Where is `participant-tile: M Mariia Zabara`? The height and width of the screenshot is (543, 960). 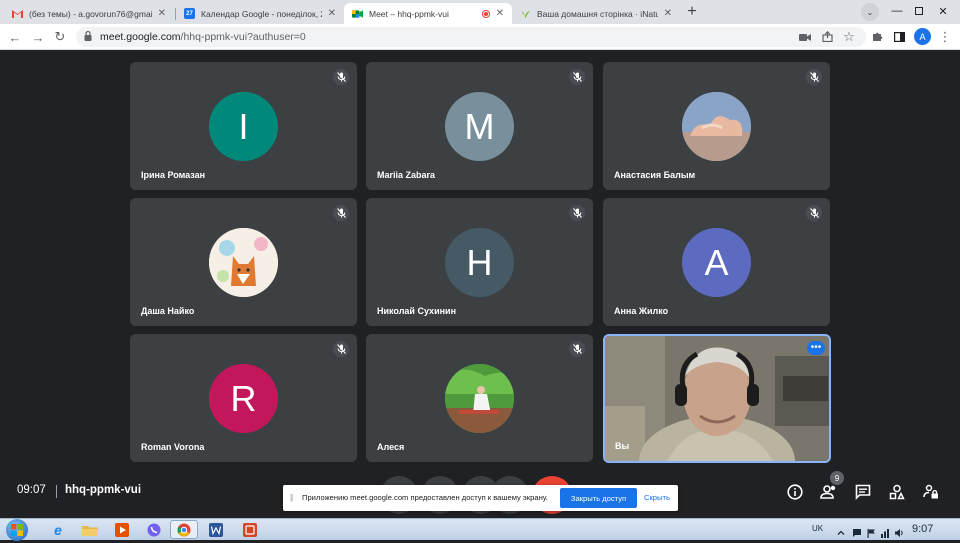
participant-tile: M Mariia Zabara is located at coordinates (479, 126).